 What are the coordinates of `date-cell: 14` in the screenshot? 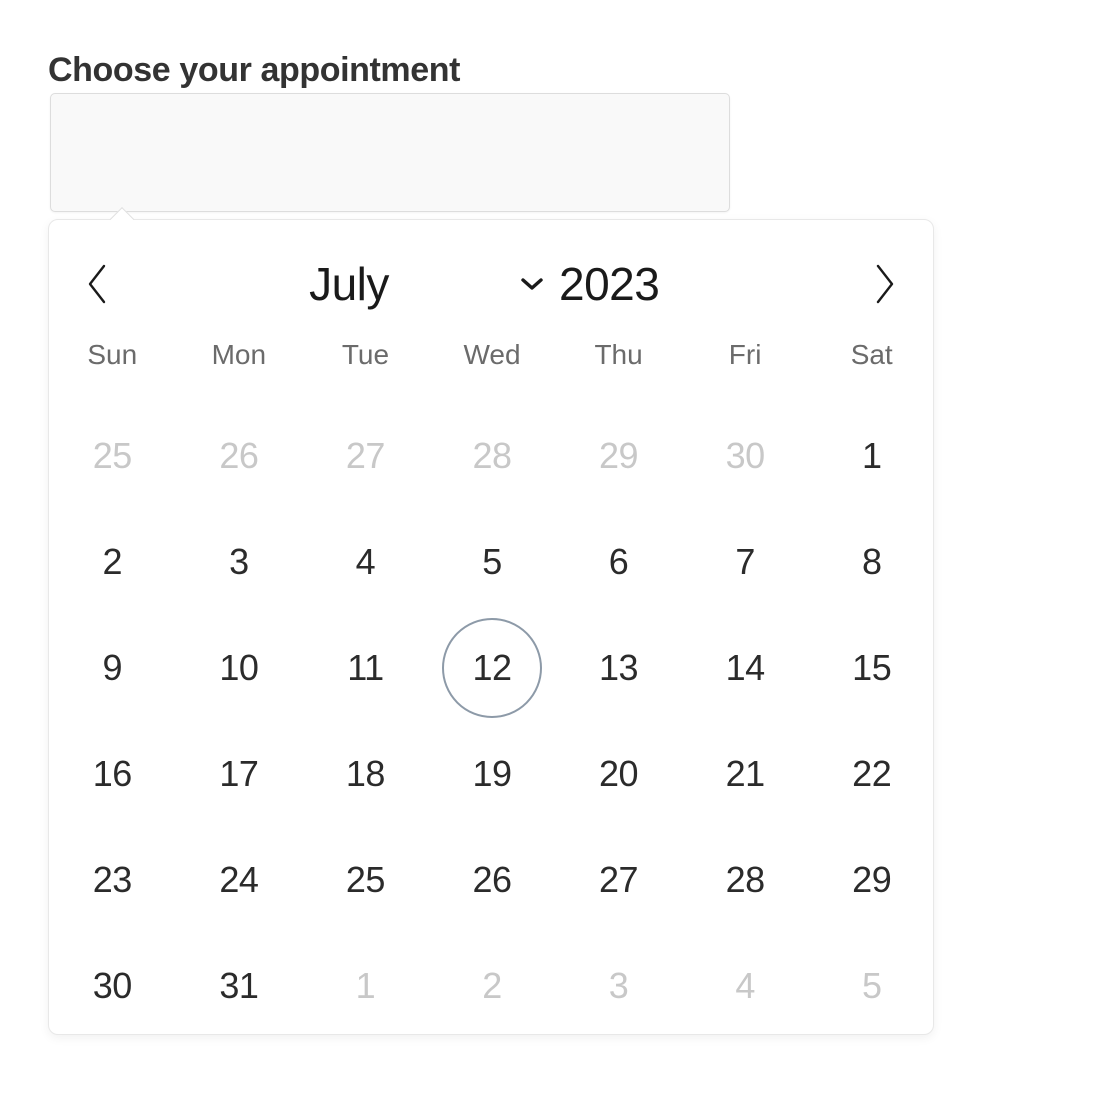 It's located at (745, 668).